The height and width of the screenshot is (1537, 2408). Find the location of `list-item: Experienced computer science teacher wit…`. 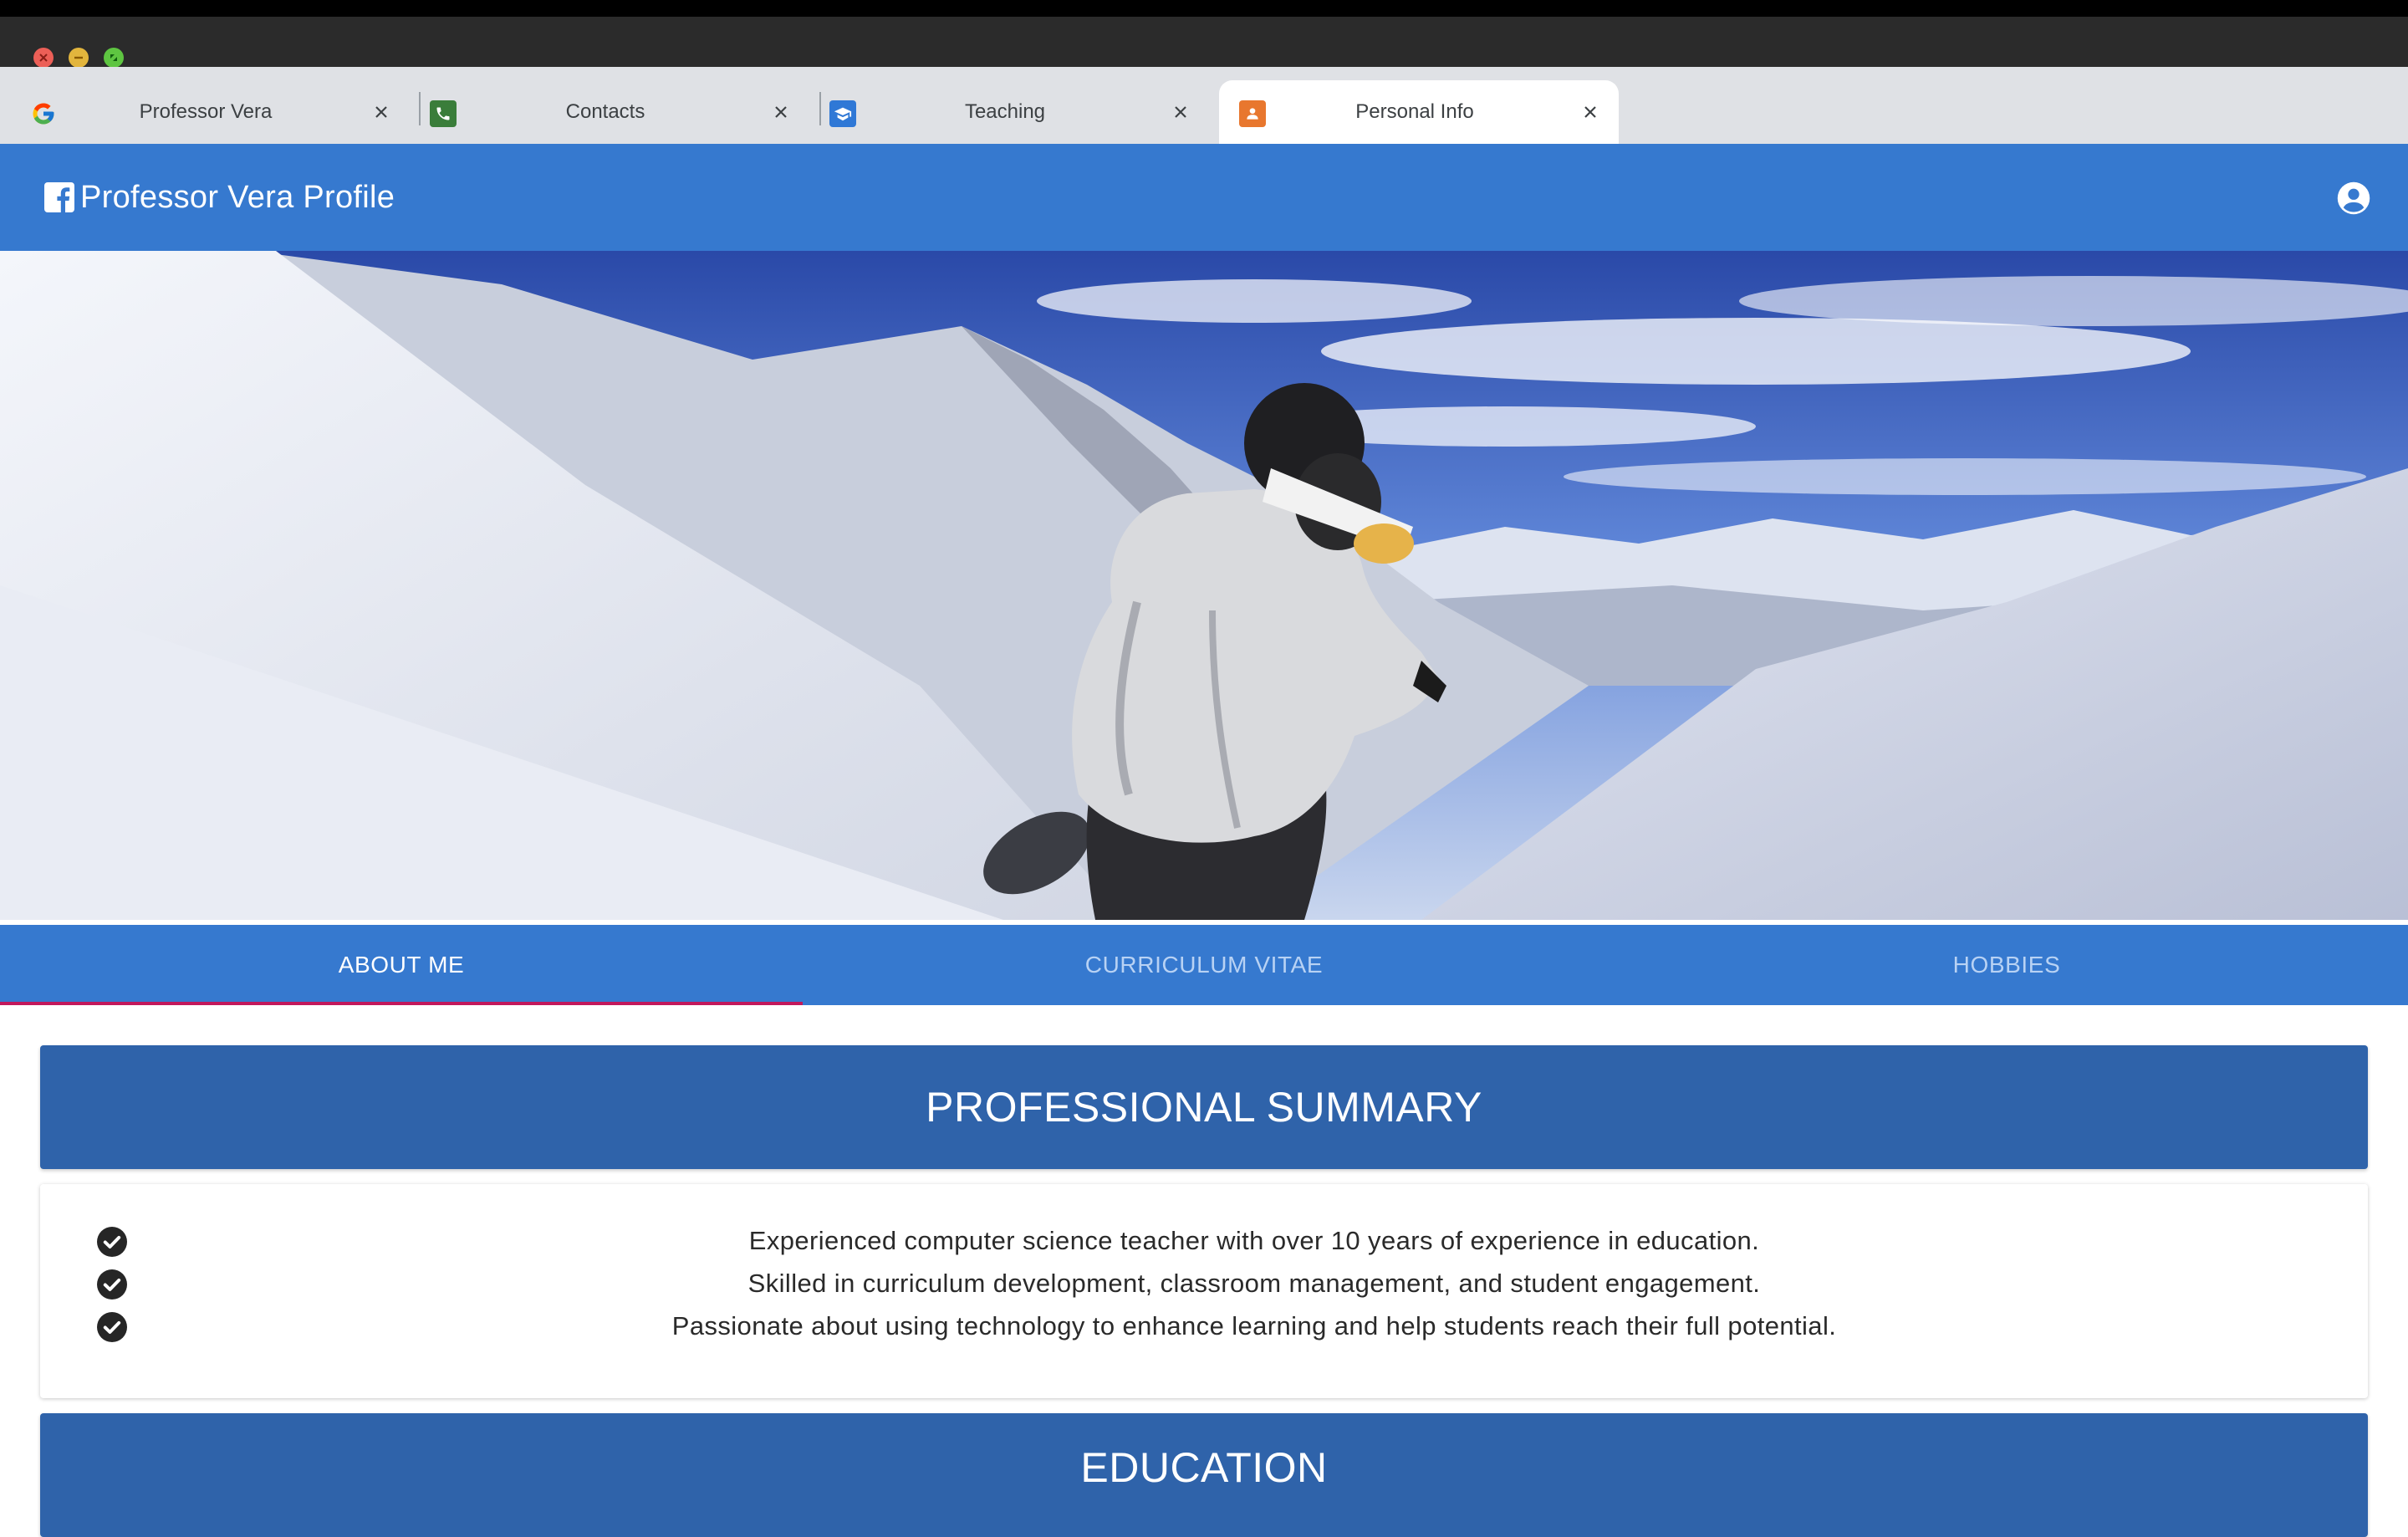

list-item: Experienced computer science teacher wit… is located at coordinates (1204, 1241).